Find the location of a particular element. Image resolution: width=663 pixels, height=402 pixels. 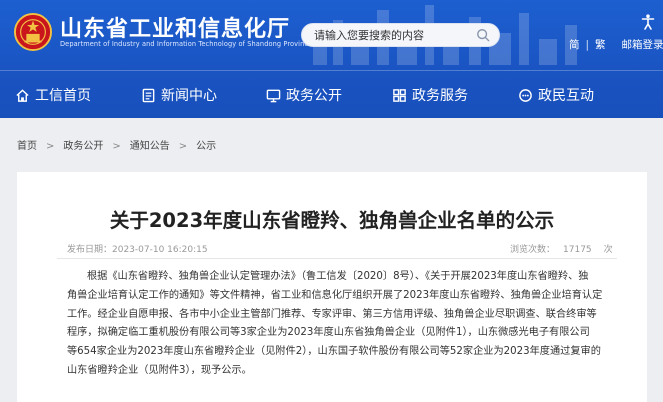

view-count: 浏览次数： 17175 次 is located at coordinates (561, 248).